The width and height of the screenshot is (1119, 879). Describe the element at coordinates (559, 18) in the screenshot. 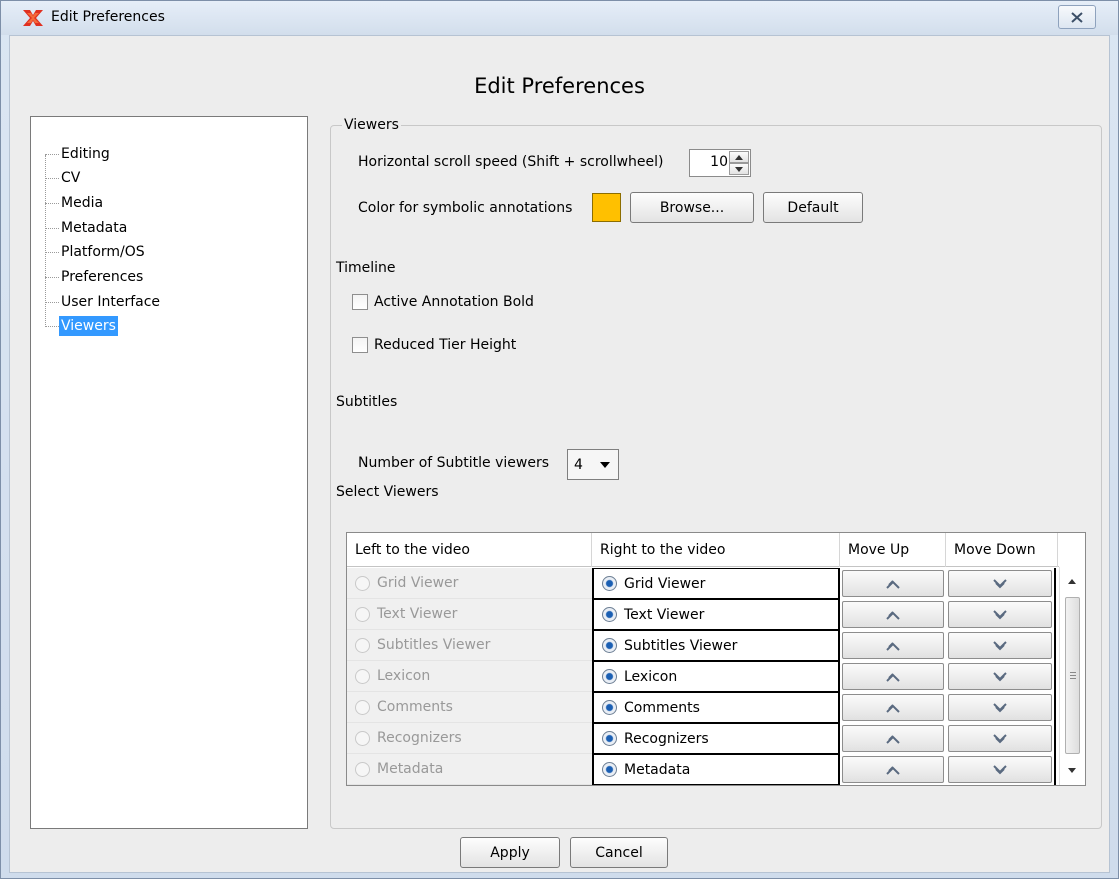

I see `title-bar: Edit Preferences` at that location.